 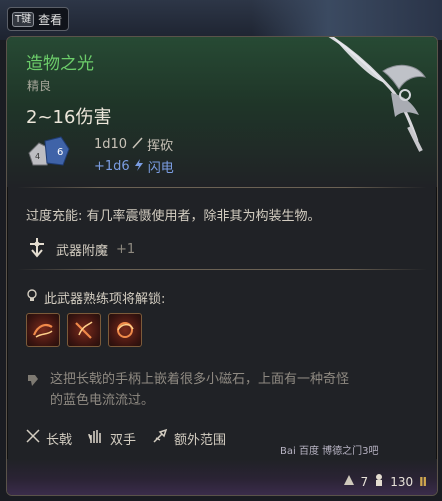 I want to click on item-rarity: 精良, so click(x=39, y=86).